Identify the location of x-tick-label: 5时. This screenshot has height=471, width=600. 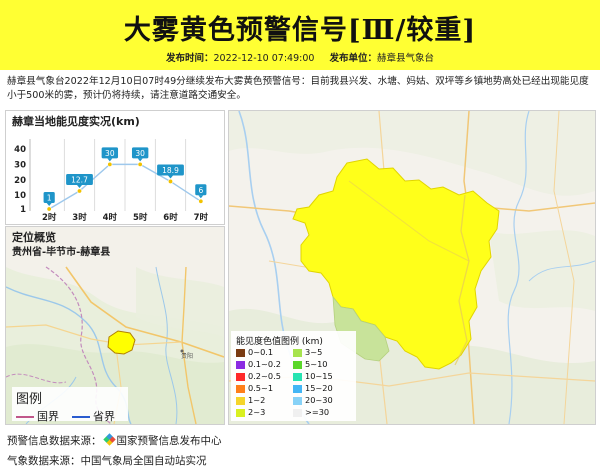
(140, 217).